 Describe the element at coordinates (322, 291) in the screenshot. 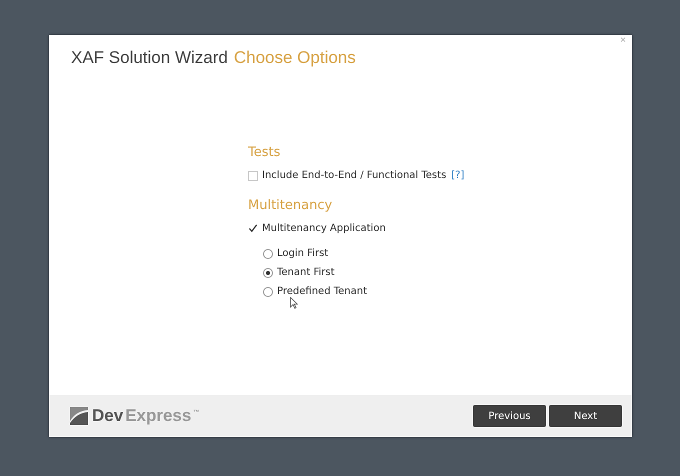

I see `option-label: Predefined Tenant` at that location.